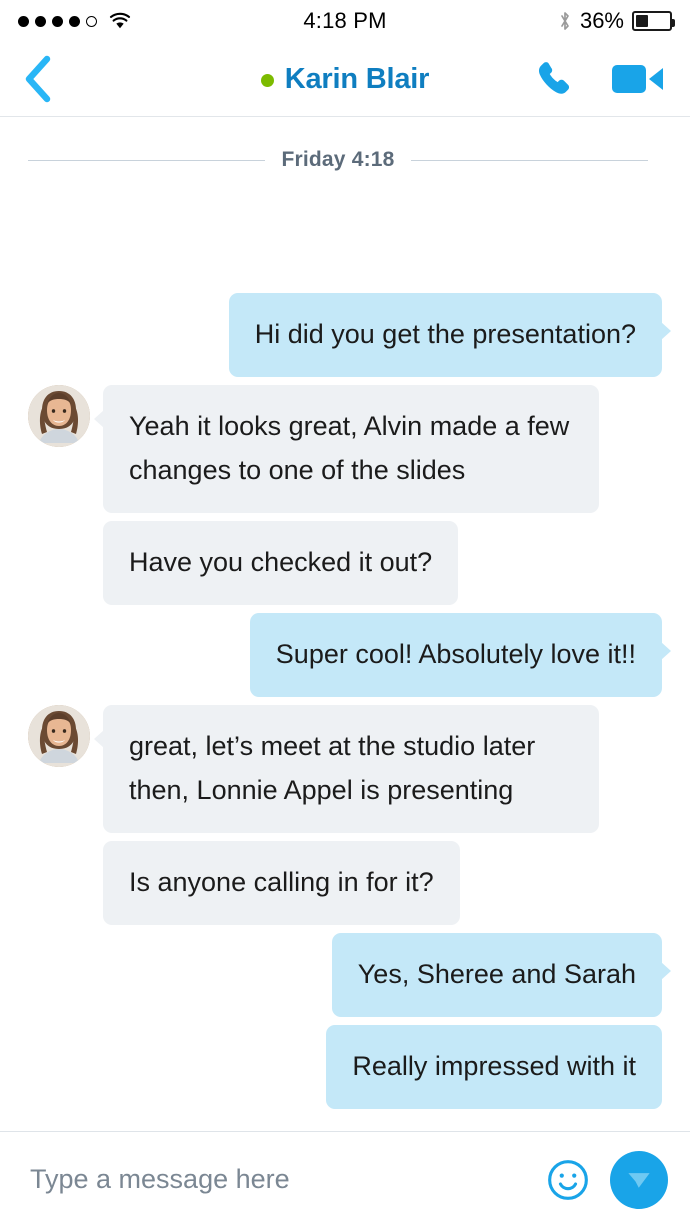 This screenshot has width=690, height=1227. I want to click on date-divider-label: Friday 4:18, so click(338, 159).